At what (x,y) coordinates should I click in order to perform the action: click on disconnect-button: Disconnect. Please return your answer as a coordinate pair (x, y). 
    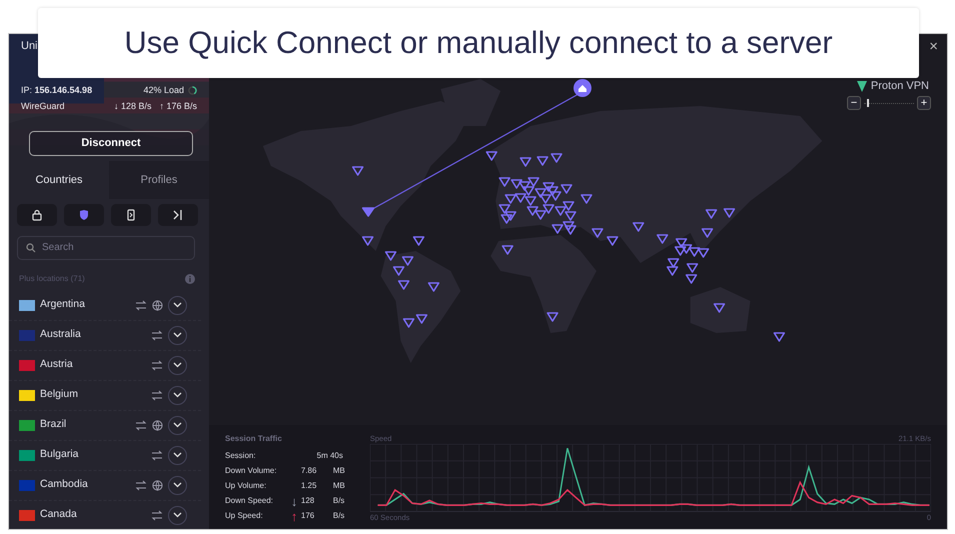
    Looking at the image, I should click on (111, 143).